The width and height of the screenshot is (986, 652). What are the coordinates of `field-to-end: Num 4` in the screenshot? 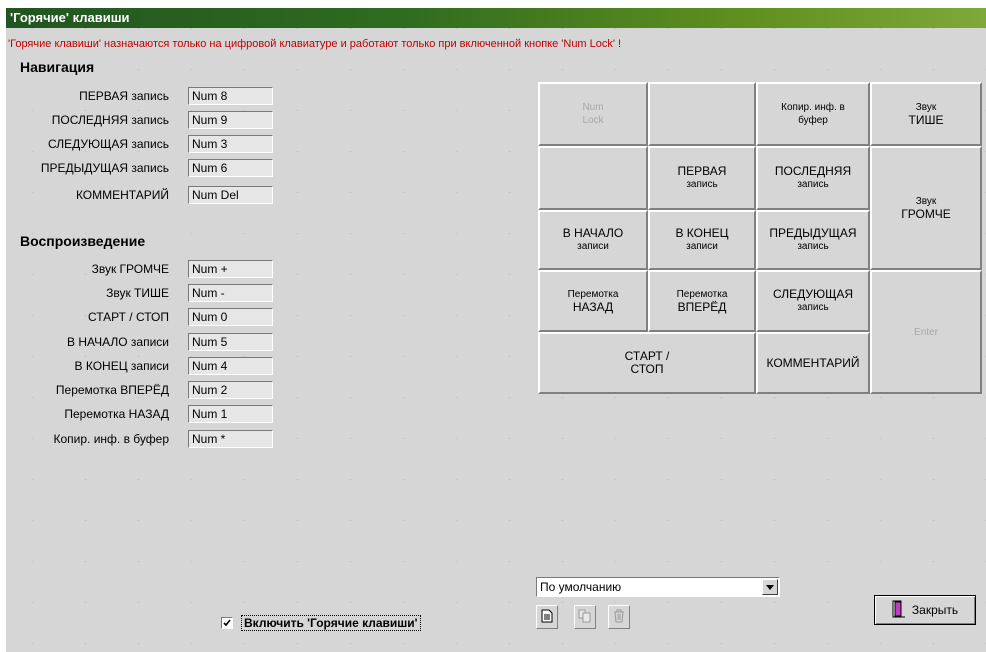 It's located at (230, 366).